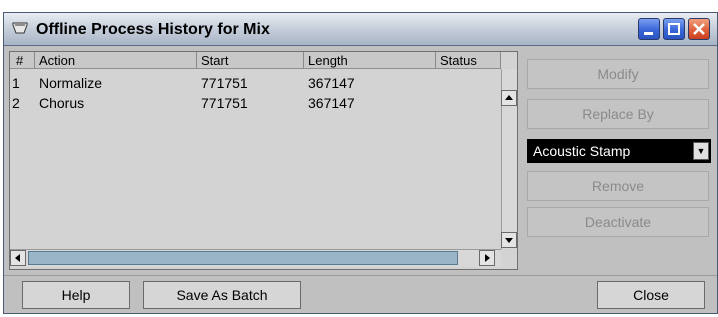 The image size is (718, 317). Describe the element at coordinates (71, 83) in the screenshot. I see `row-action: Normalize` at that location.